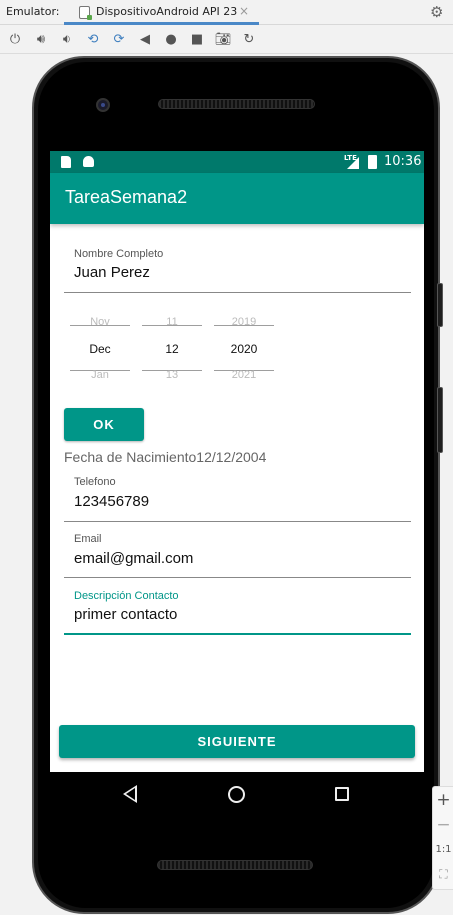 Image resolution: width=453 pixels, height=915 pixels. I want to click on actual-size-button: 1:1, so click(443, 849).